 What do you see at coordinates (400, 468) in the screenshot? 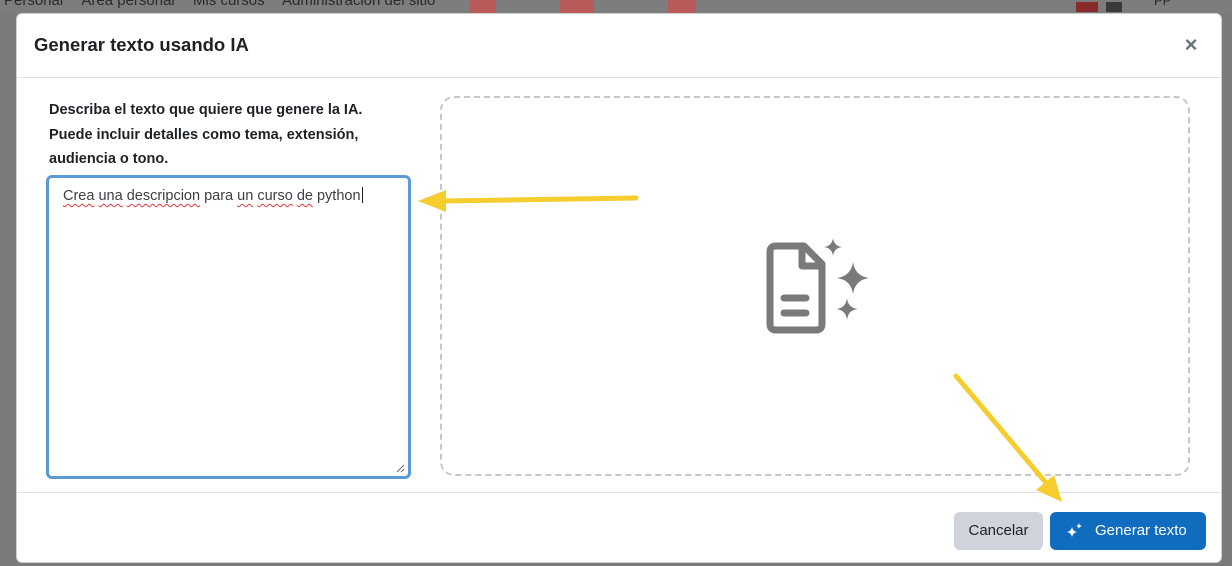
I see `resize-handle-icon` at bounding box center [400, 468].